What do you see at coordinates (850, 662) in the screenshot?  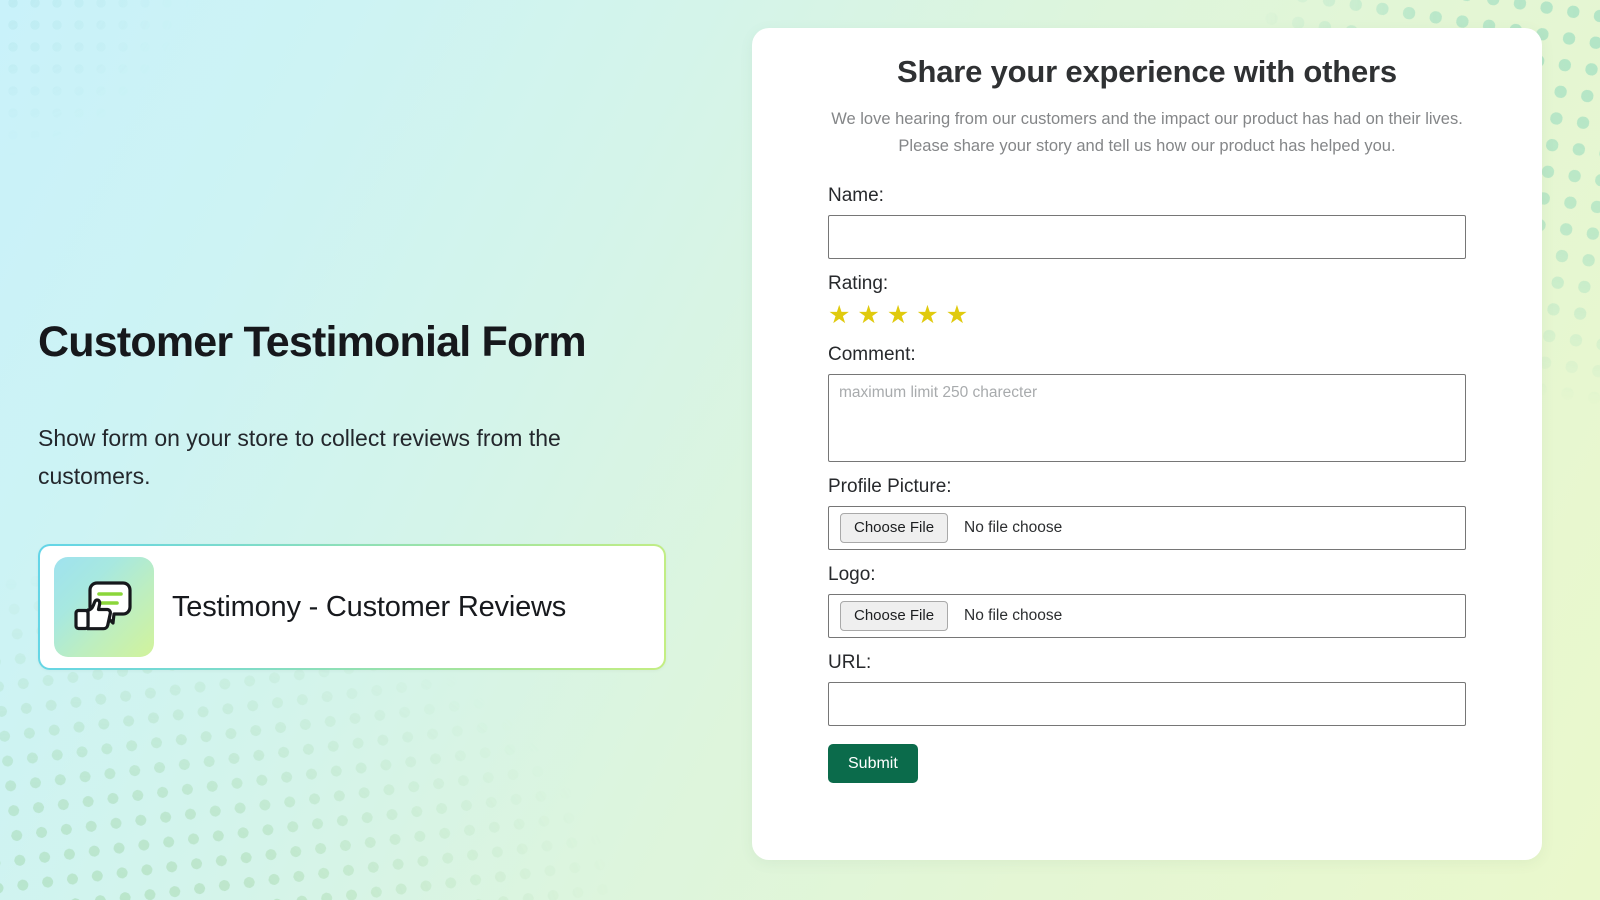 I see `url-label: URL:` at bounding box center [850, 662].